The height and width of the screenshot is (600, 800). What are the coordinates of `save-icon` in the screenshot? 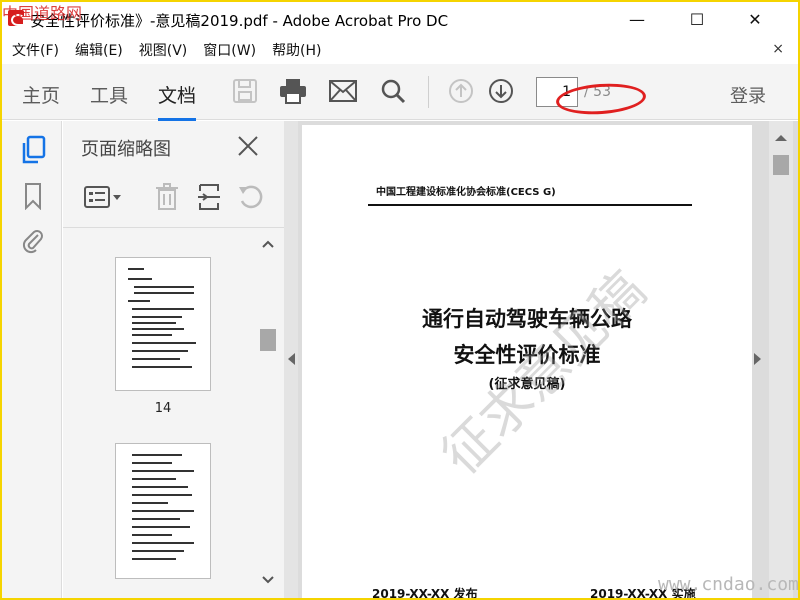 It's located at (245, 91).